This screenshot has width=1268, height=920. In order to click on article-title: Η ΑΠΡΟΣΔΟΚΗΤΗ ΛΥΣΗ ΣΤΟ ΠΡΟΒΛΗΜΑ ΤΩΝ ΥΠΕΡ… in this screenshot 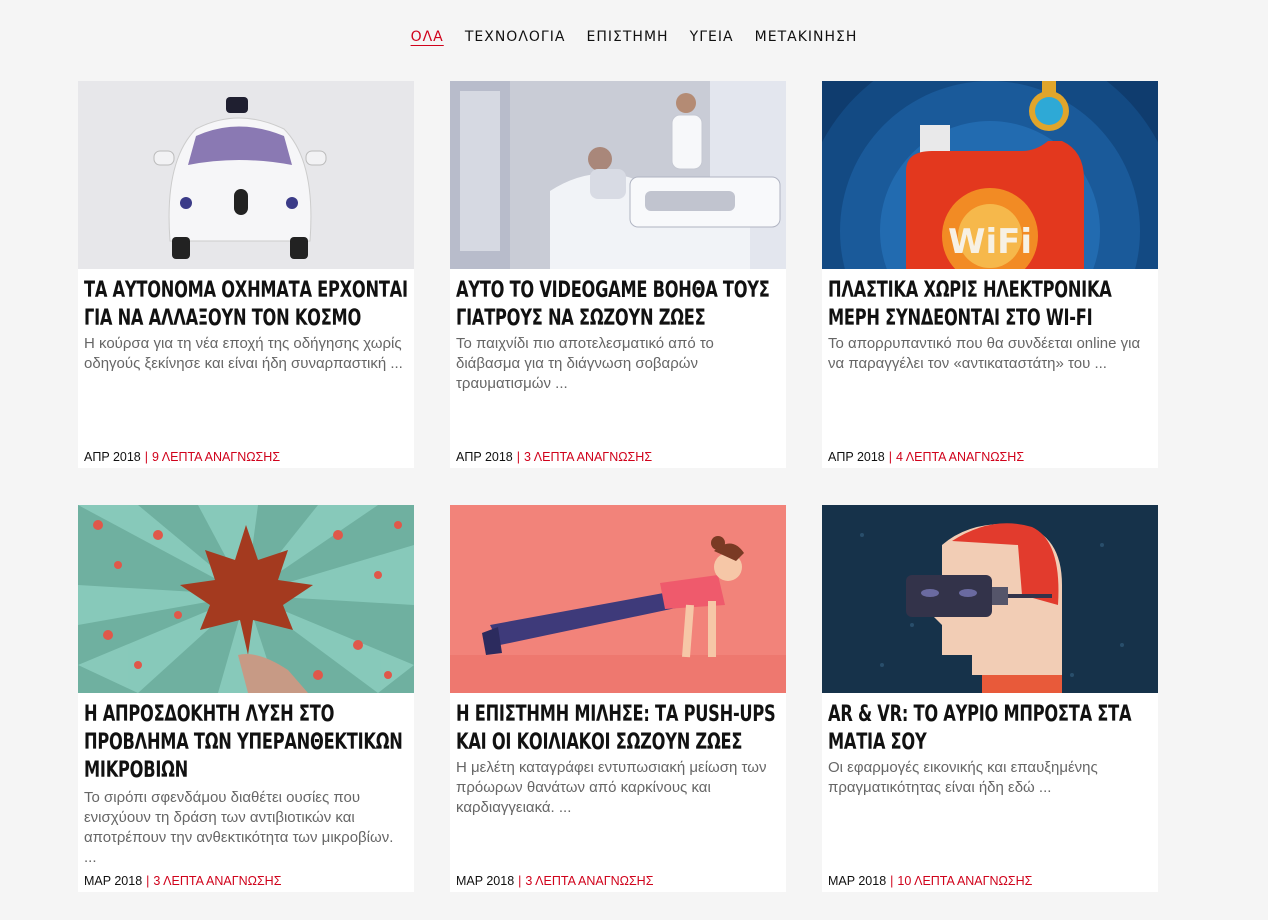, I will do `click(246, 743)`.